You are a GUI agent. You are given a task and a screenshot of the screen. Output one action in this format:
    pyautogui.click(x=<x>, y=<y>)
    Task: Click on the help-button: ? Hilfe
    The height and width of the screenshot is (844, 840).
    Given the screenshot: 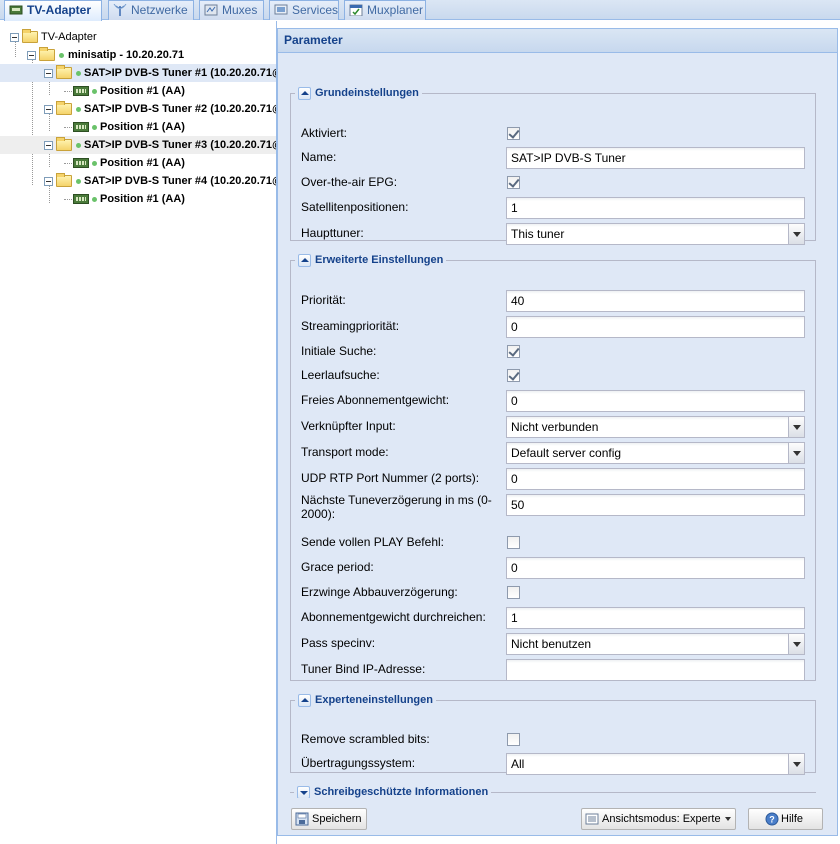 What is the action you would take?
    pyautogui.click(x=785, y=819)
    